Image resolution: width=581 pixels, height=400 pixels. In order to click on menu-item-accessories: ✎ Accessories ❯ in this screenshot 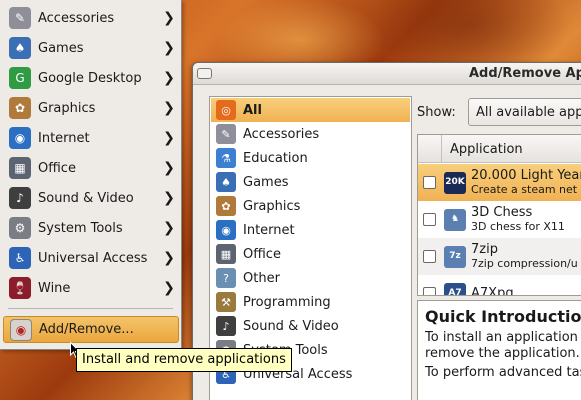, I will do `click(91, 18)`.